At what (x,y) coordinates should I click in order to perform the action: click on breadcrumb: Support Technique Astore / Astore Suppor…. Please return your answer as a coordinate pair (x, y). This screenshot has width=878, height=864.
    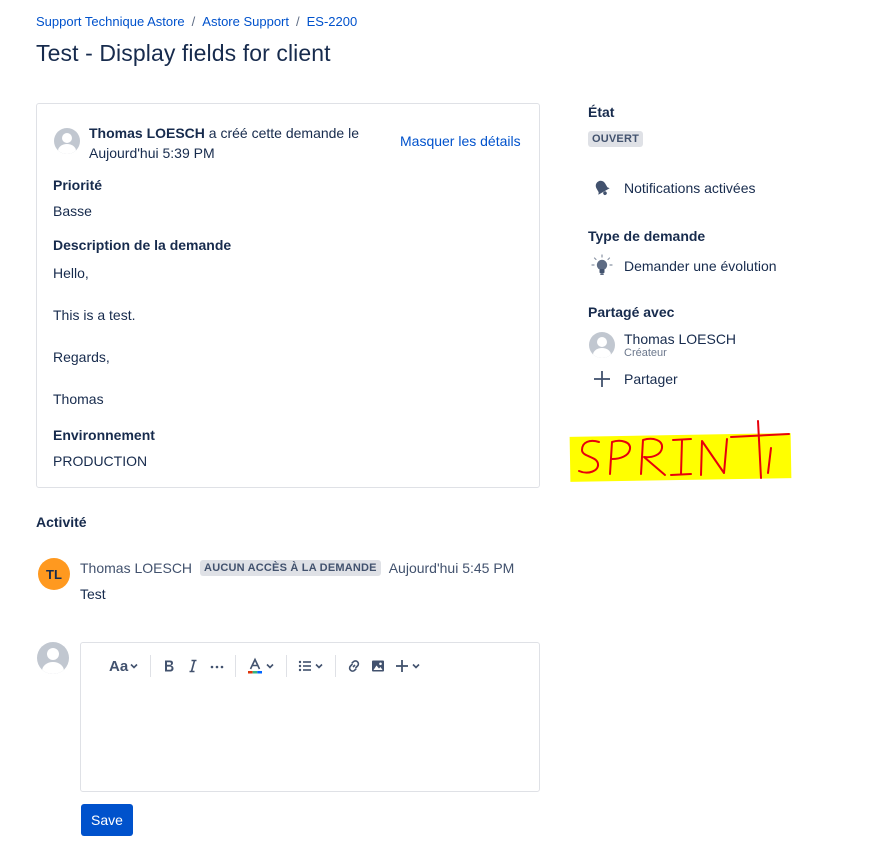
    Looking at the image, I should click on (196, 21).